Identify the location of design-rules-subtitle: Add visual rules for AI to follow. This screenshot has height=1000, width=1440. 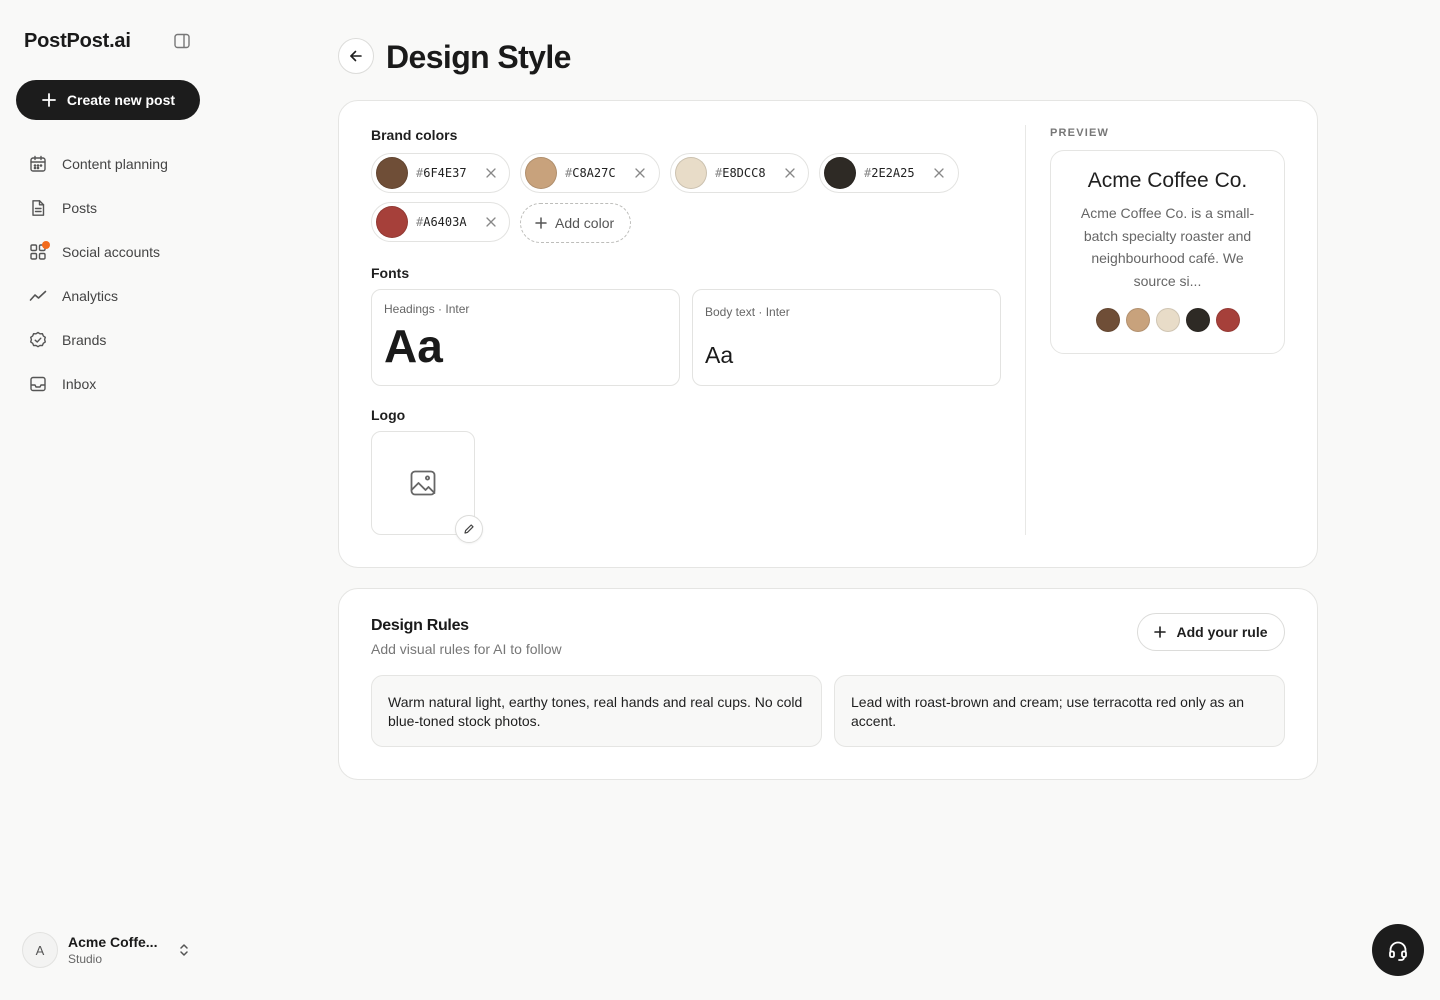
(466, 649).